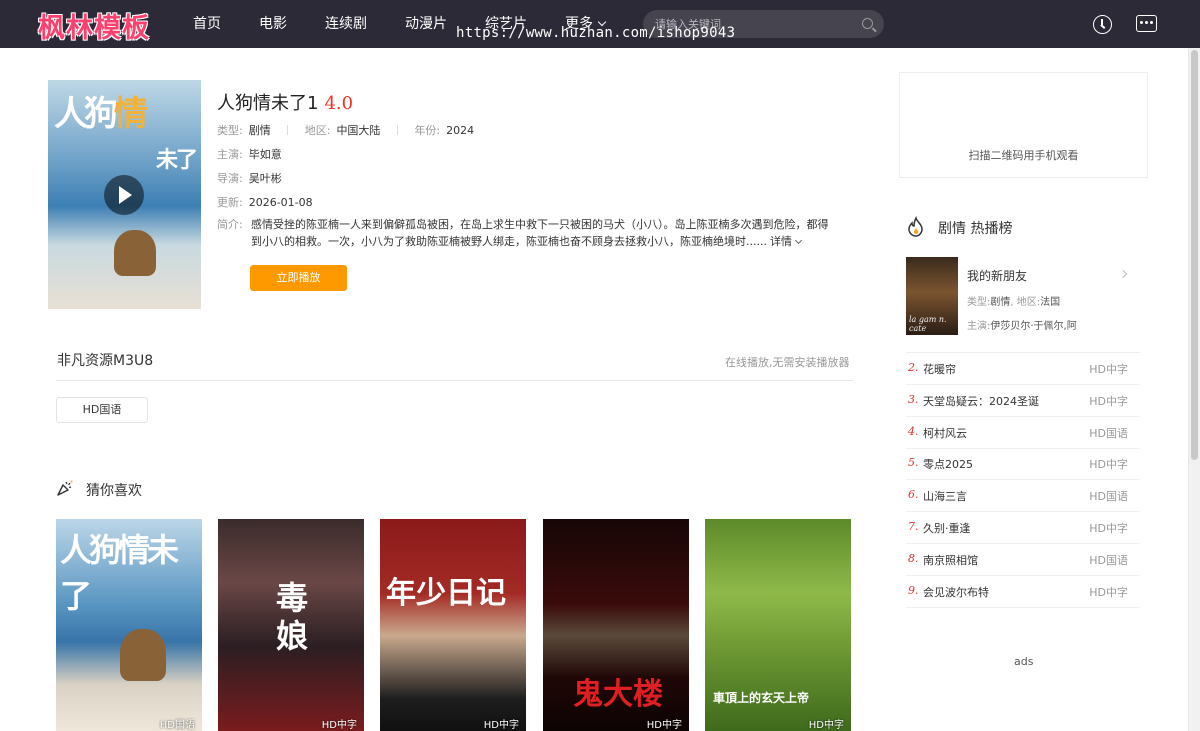 Image resolution: width=1200 pixels, height=731 pixels. I want to click on nav-movie: 电影, so click(273, 24).